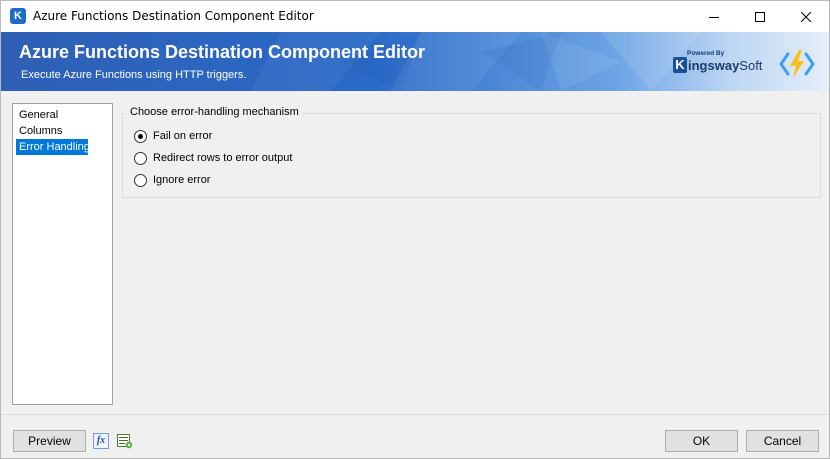 This screenshot has width=830, height=459. I want to click on page-nav-list: General Columns Error Handling, so click(62, 254).